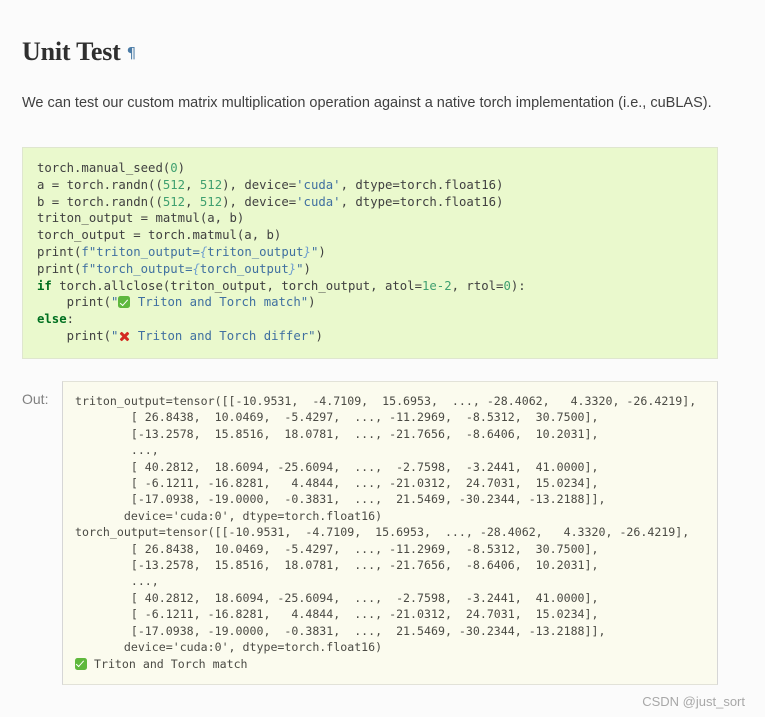 The height and width of the screenshot is (717, 765). Describe the element at coordinates (52, 319) in the screenshot. I see `code-keyword: else` at that location.